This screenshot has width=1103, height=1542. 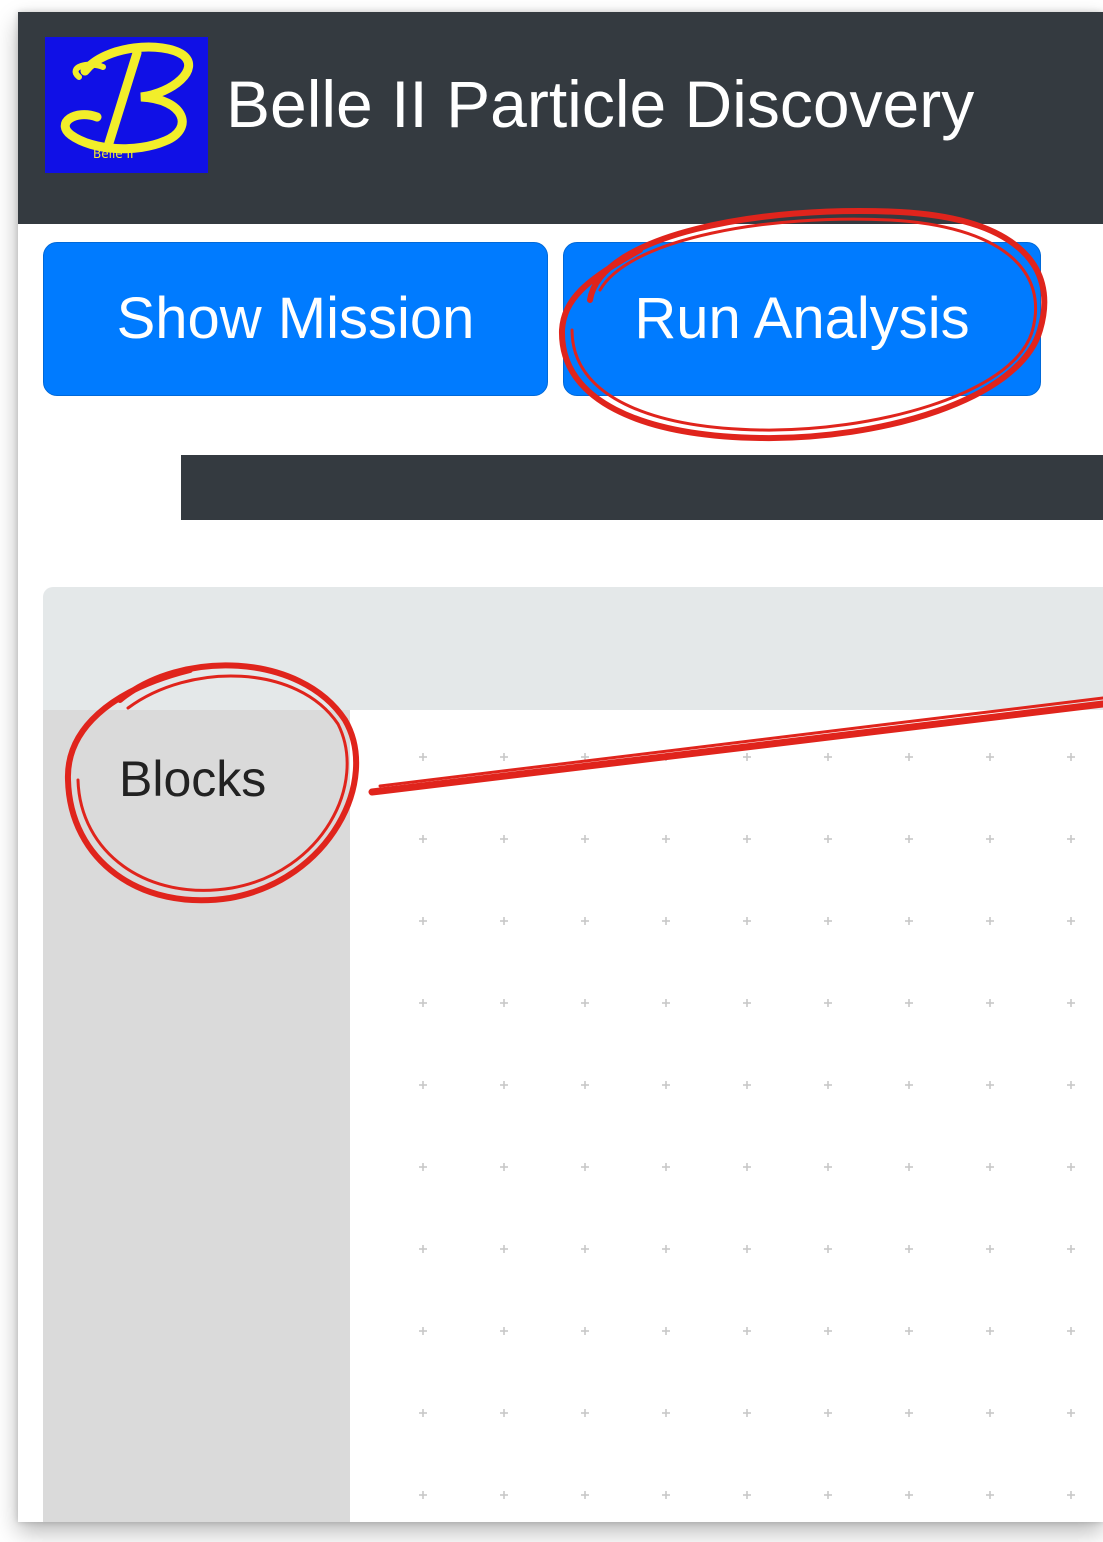 I want to click on run-analysis-button: Run Analysis, so click(x=802, y=319).